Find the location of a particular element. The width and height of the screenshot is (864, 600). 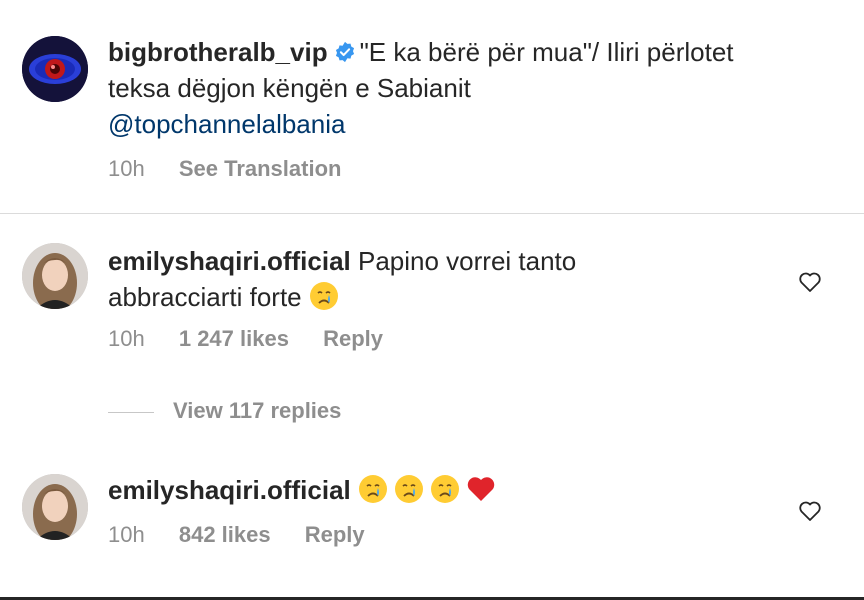

comment-text-line2: abbracciarti forte is located at coordinates (205, 297).